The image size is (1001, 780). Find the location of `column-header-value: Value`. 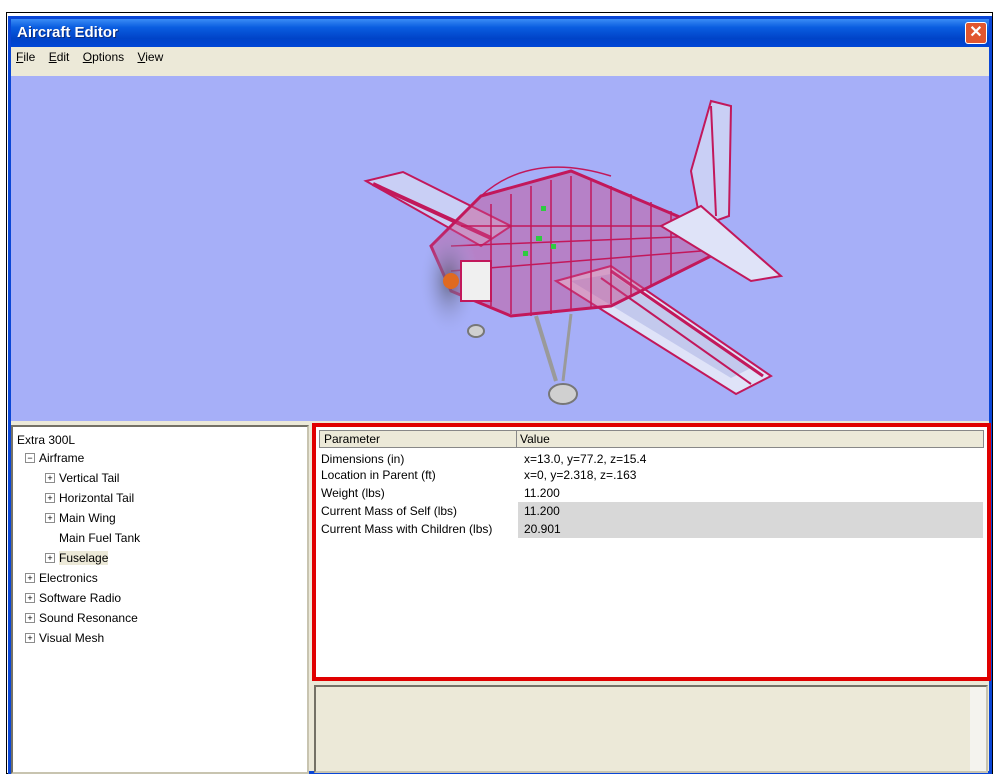

column-header-value: Value is located at coordinates (533, 439).